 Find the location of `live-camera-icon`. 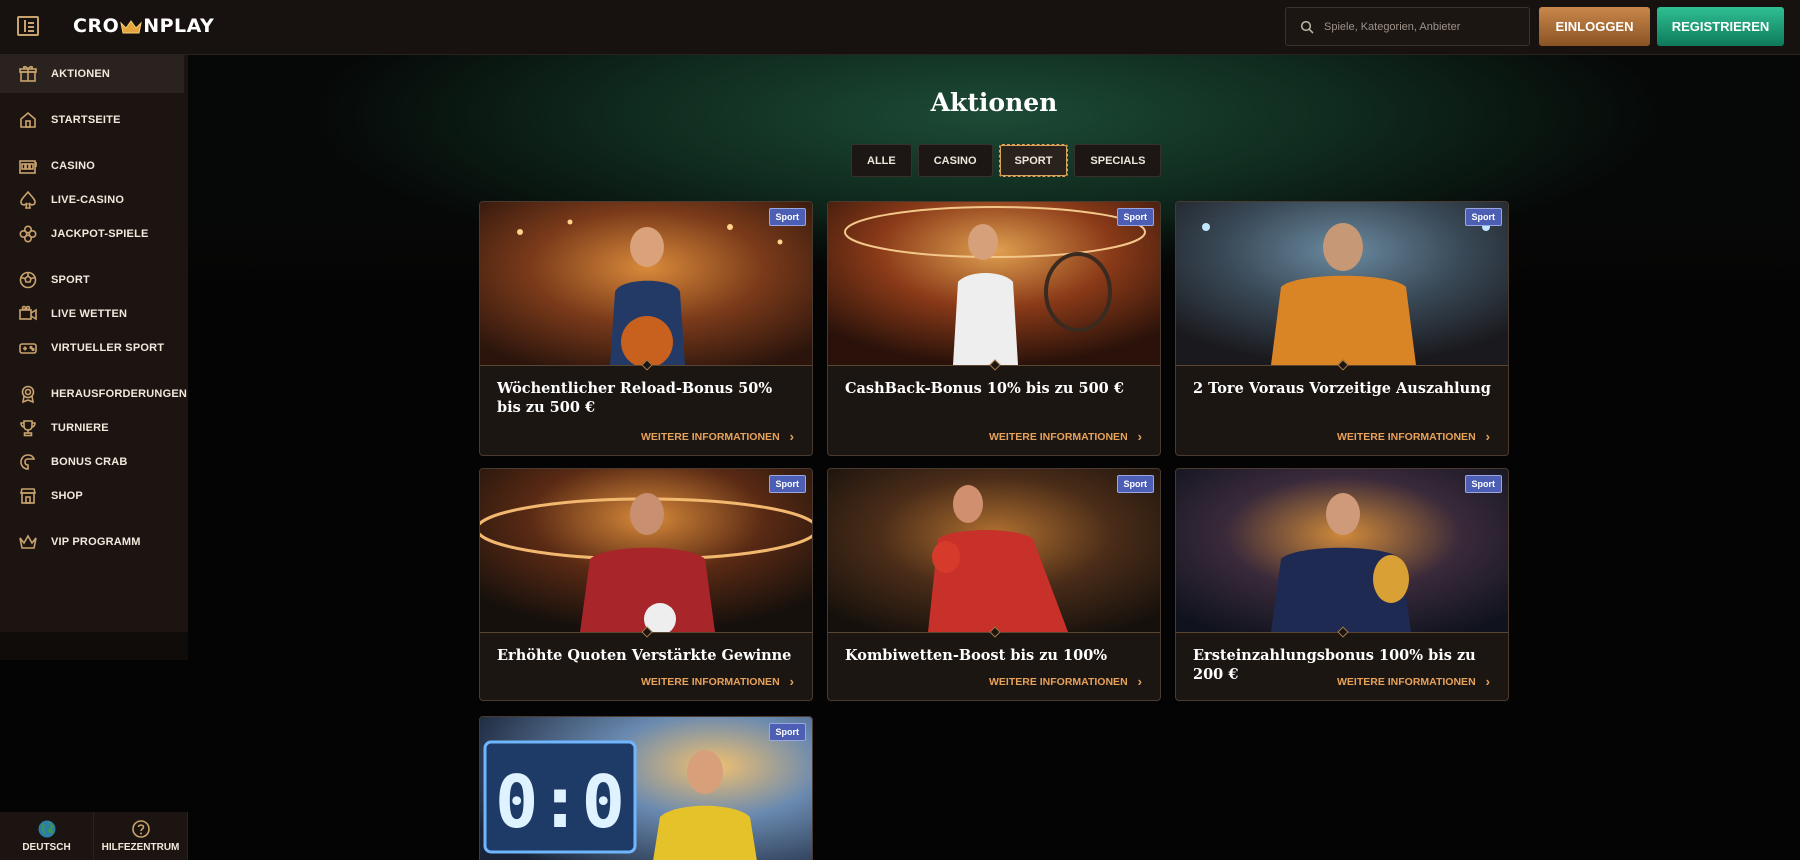

live-camera-icon is located at coordinates (28, 314).